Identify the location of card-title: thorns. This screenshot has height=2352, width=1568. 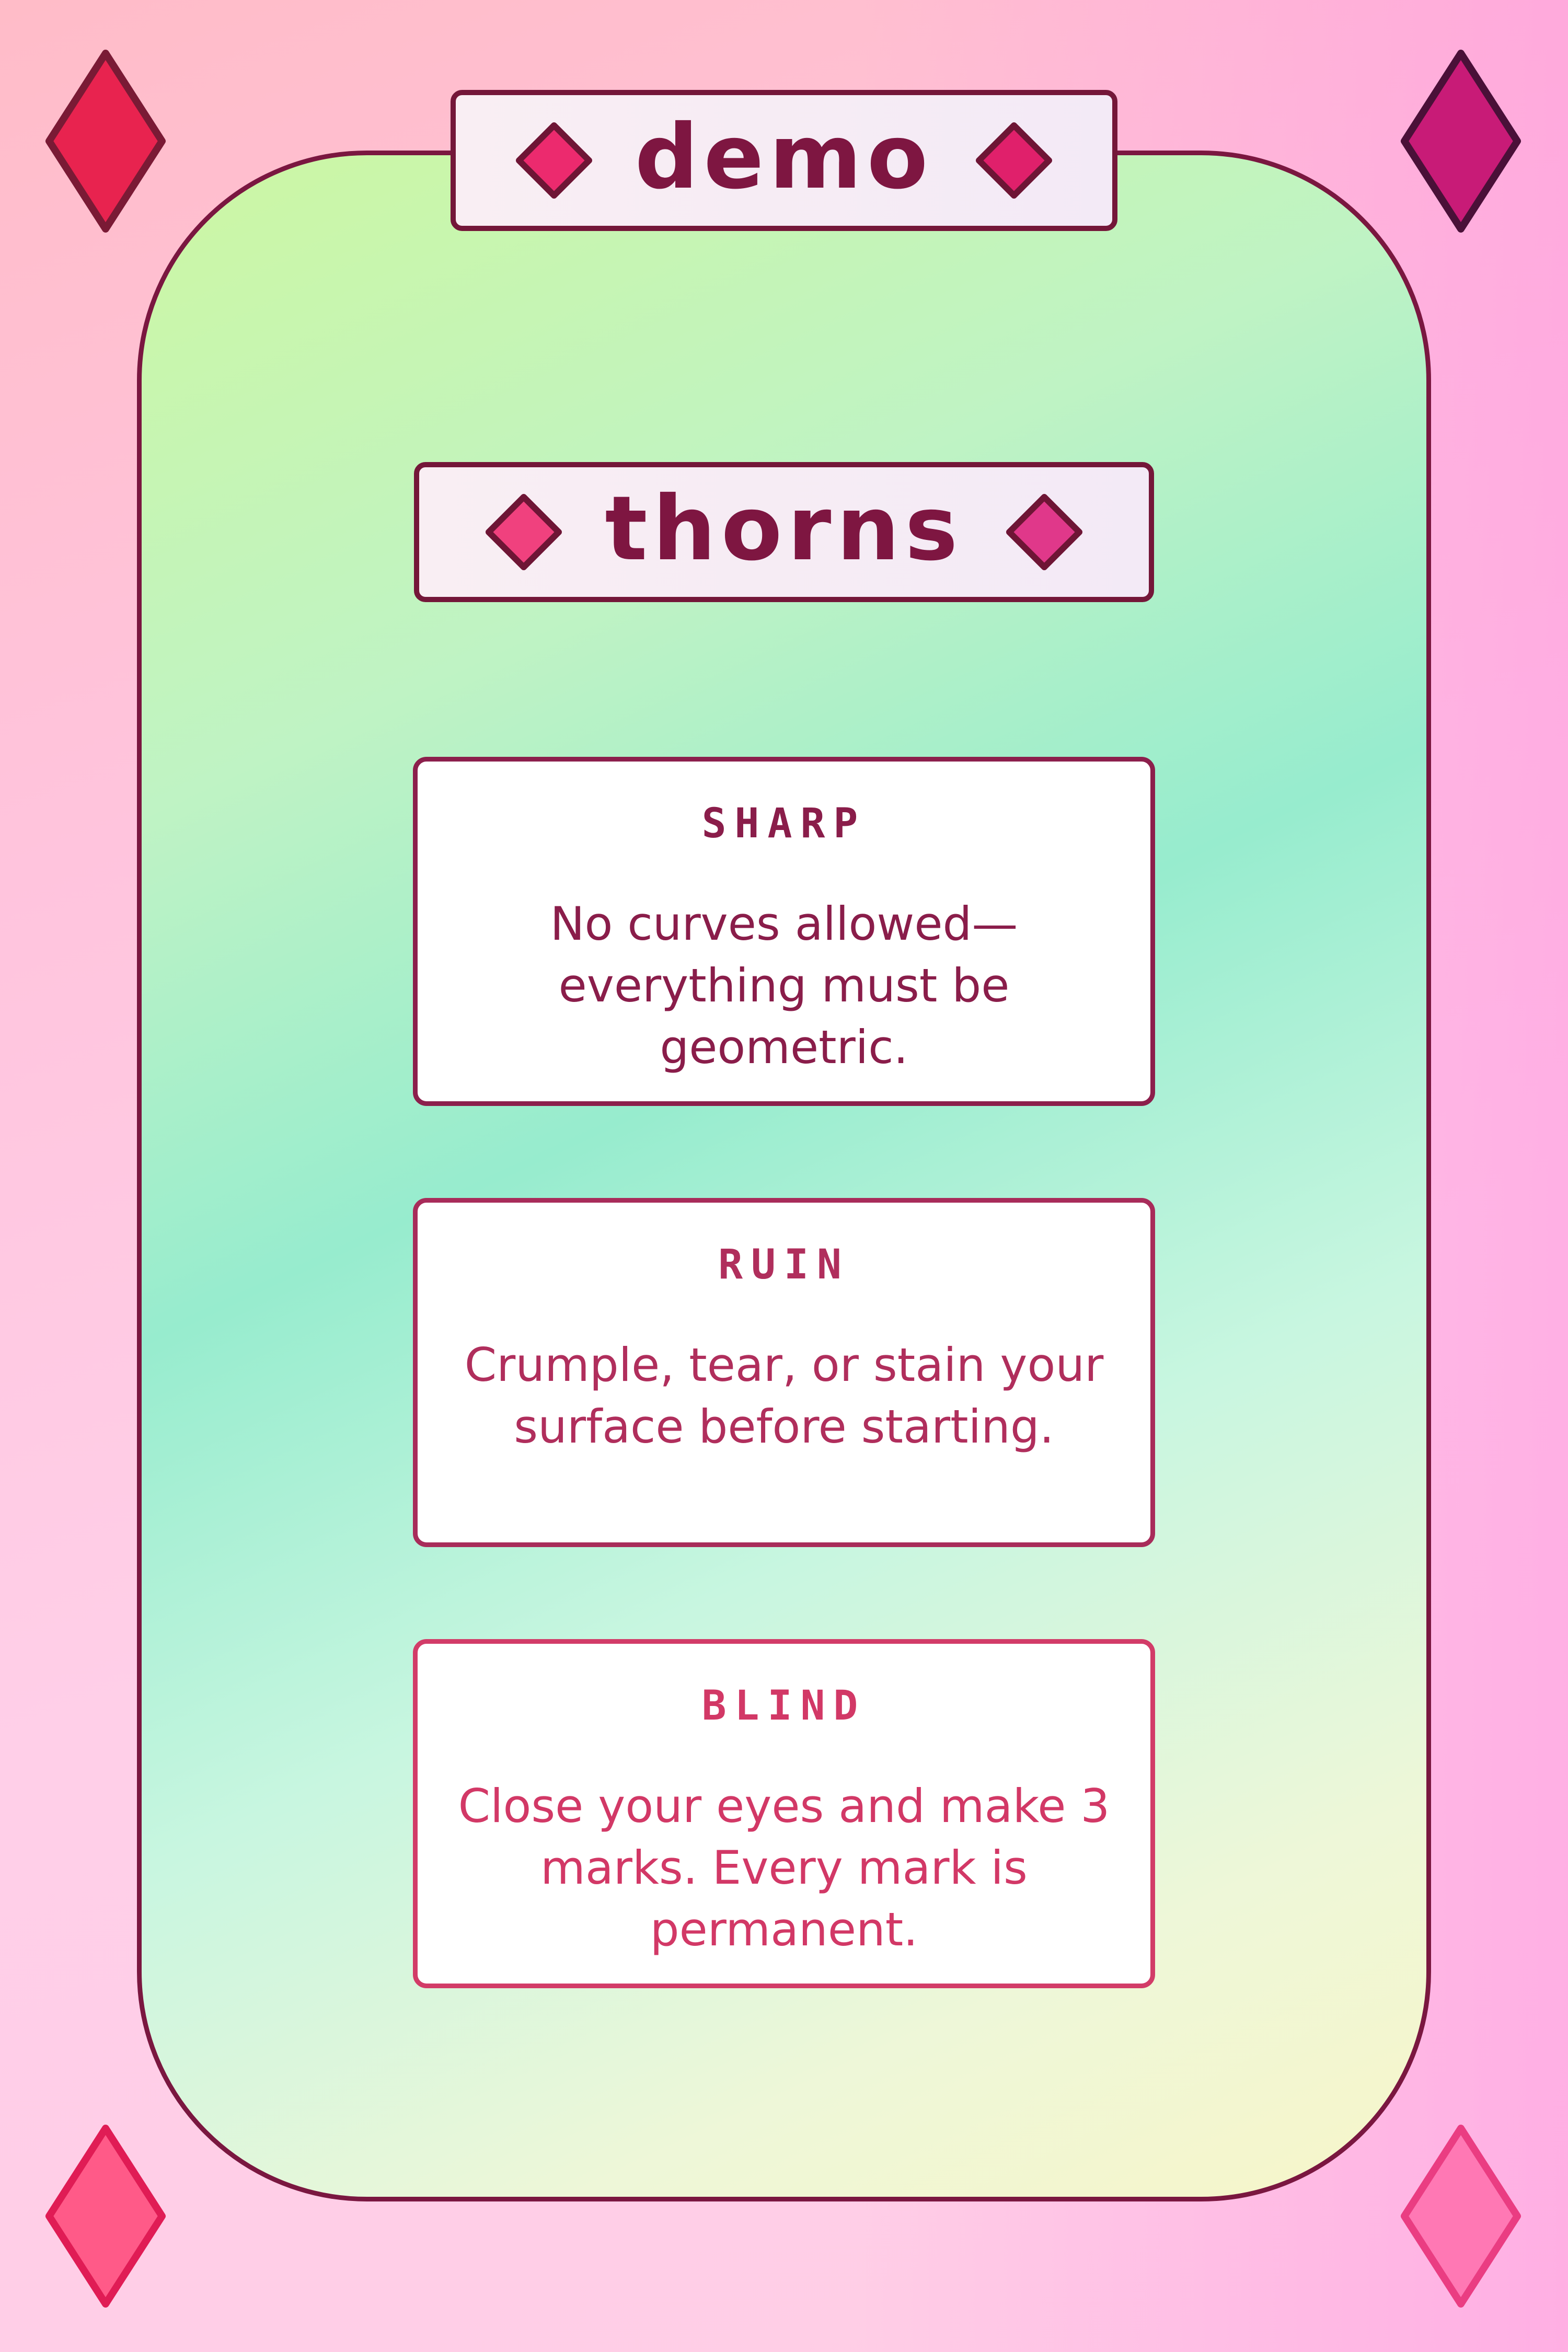
(784, 529).